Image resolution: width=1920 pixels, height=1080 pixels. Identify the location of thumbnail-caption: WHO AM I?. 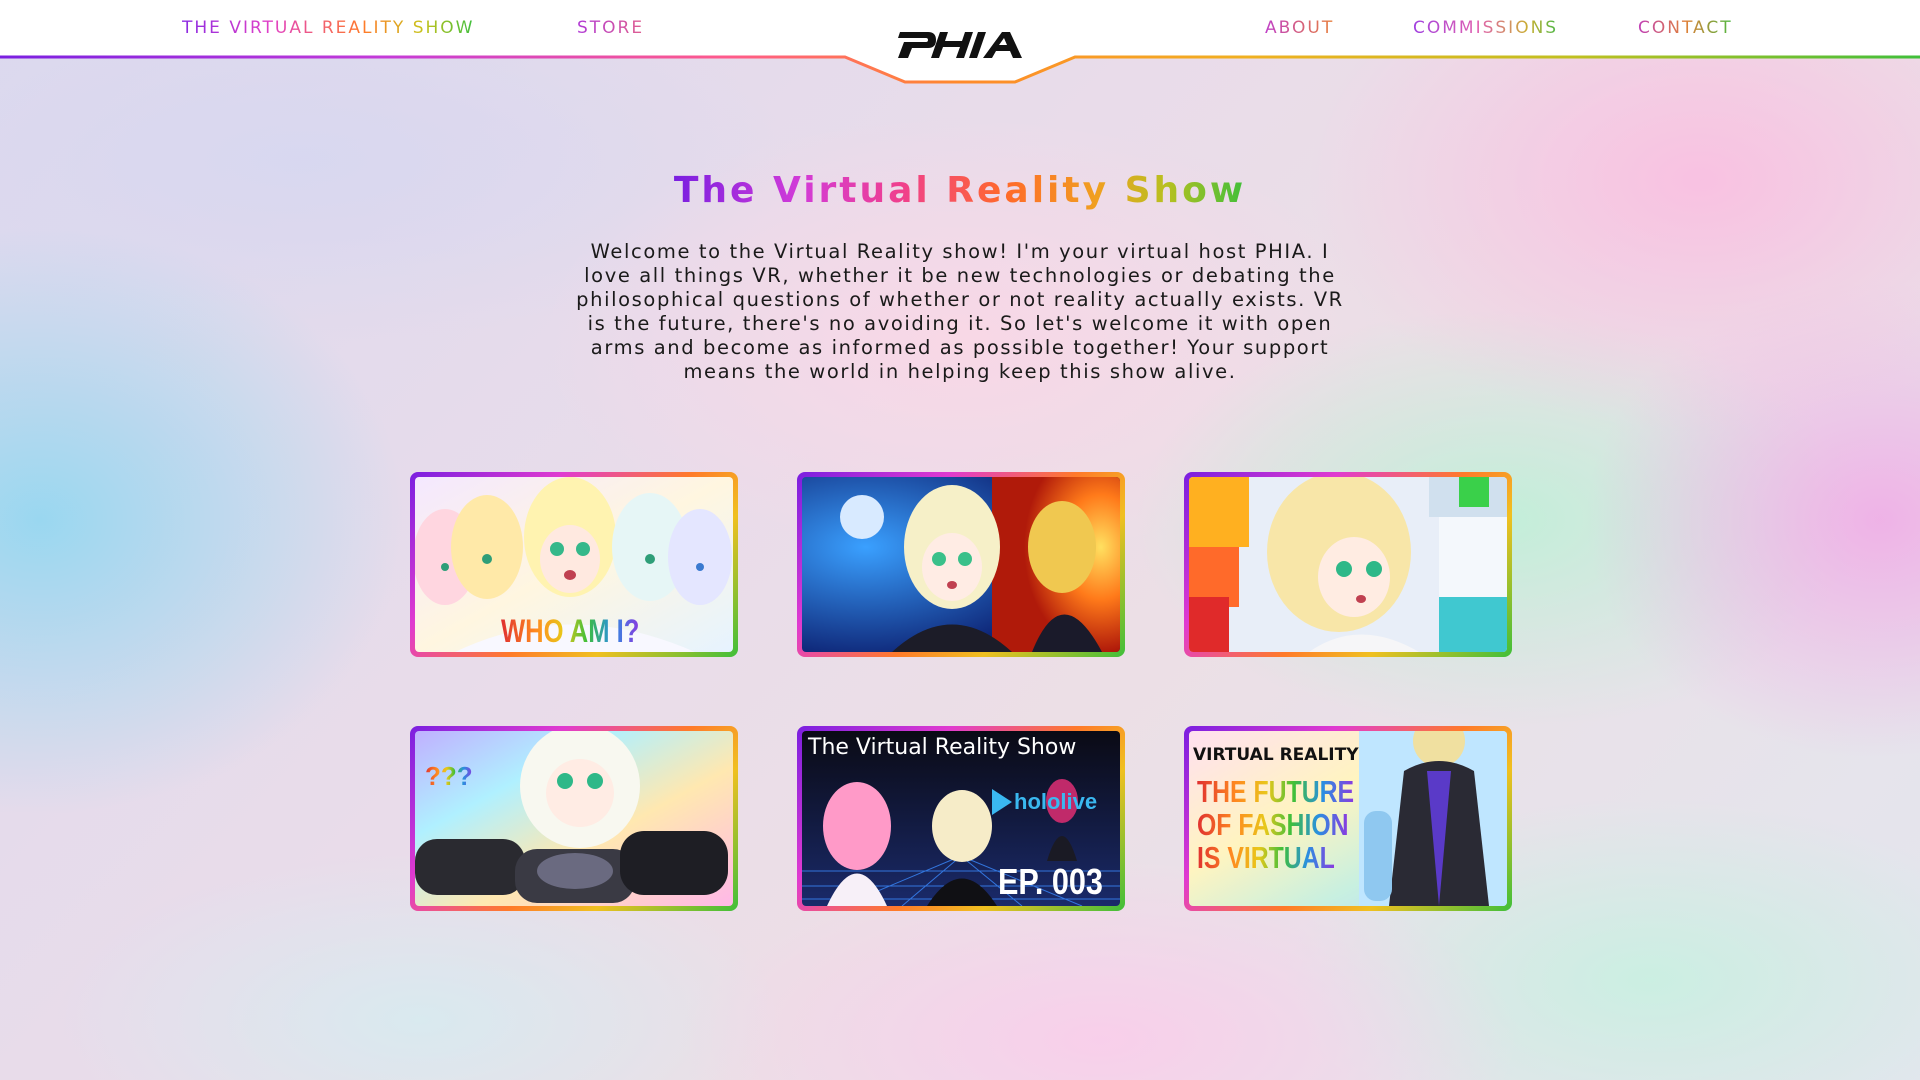
(570, 631).